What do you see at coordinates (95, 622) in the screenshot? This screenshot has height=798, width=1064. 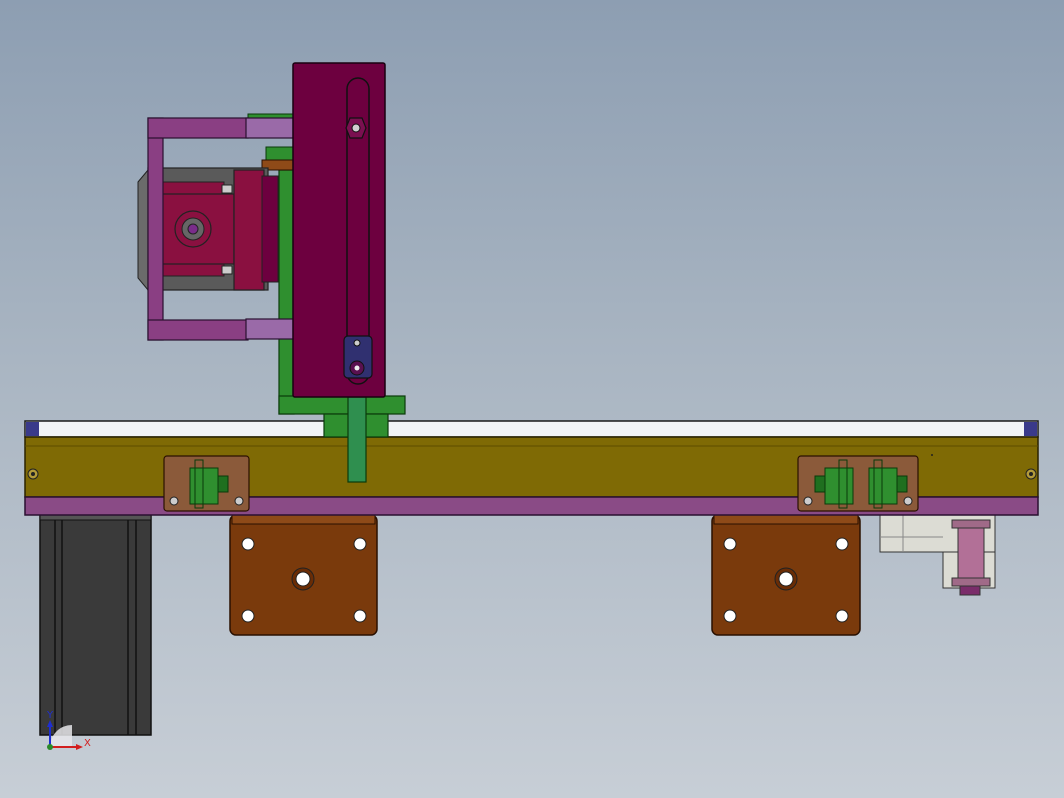 I see `stepper-motor` at bounding box center [95, 622].